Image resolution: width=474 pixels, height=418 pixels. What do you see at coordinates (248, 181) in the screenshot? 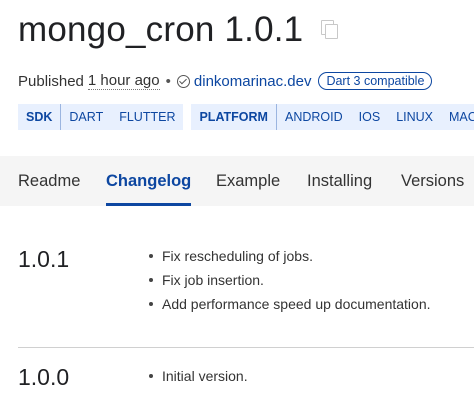
I see `tab-example: Example` at bounding box center [248, 181].